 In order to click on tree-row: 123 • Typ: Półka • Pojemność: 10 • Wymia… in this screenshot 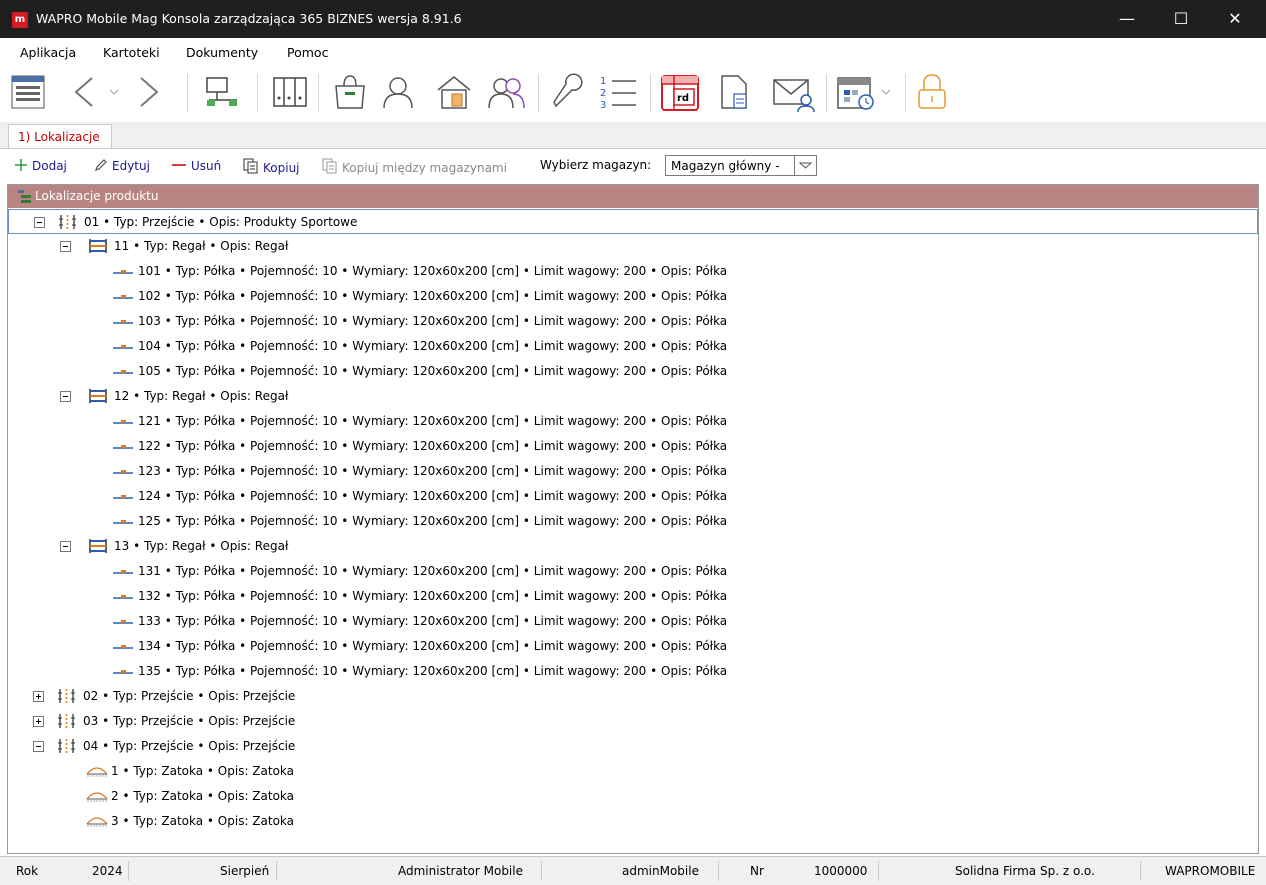, I will do `click(633, 471)`.